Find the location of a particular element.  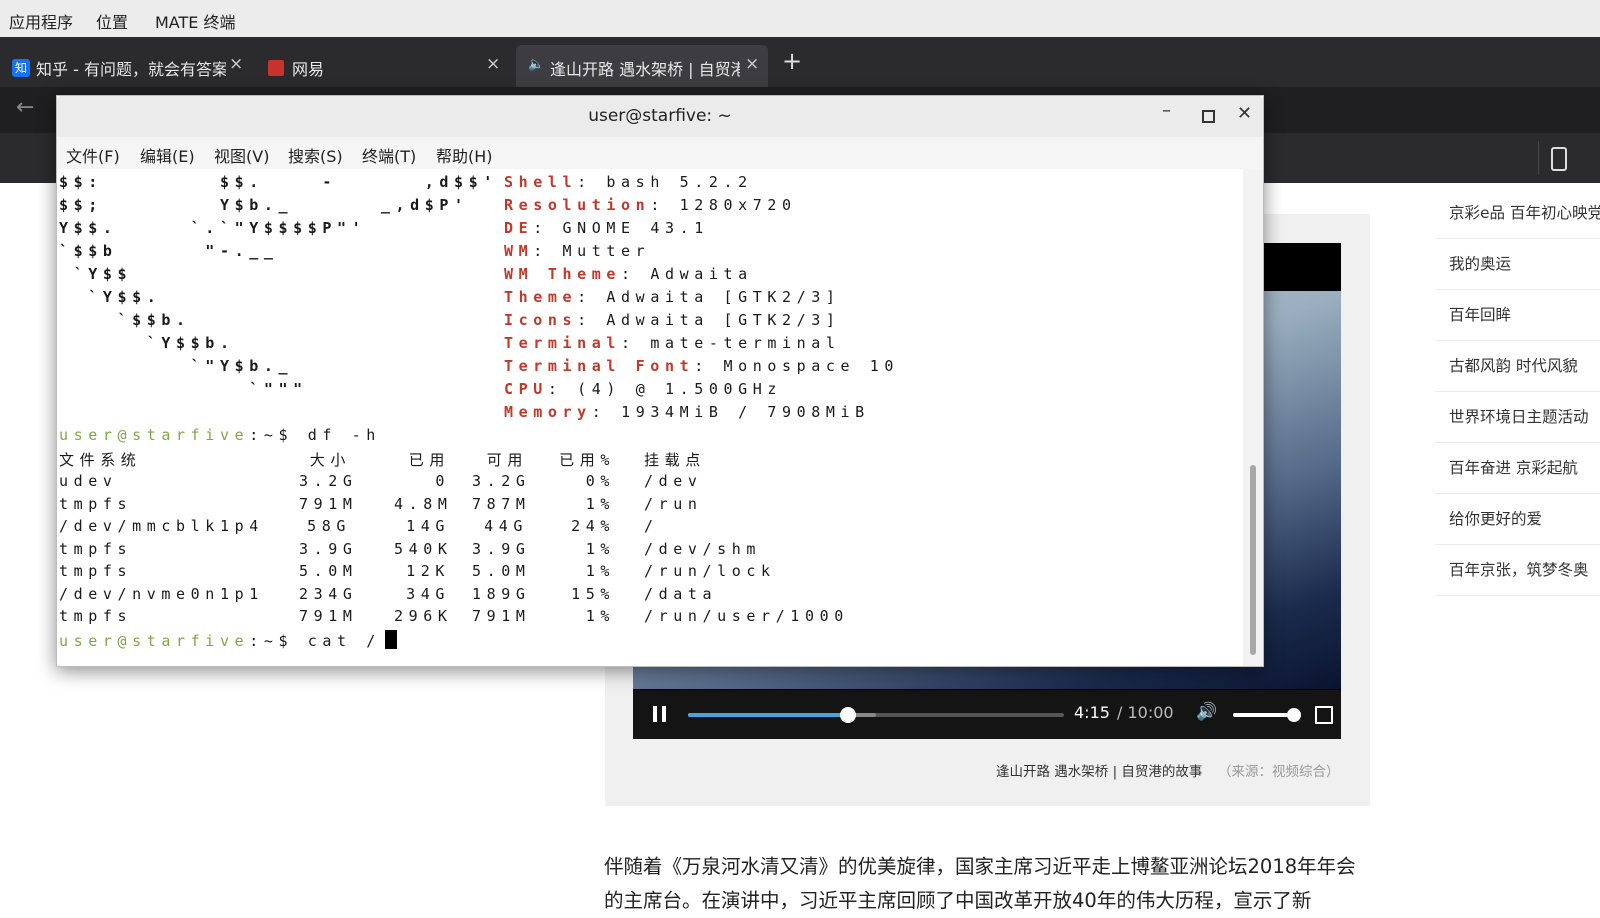

fullscreen-icon is located at coordinates (1324, 715).